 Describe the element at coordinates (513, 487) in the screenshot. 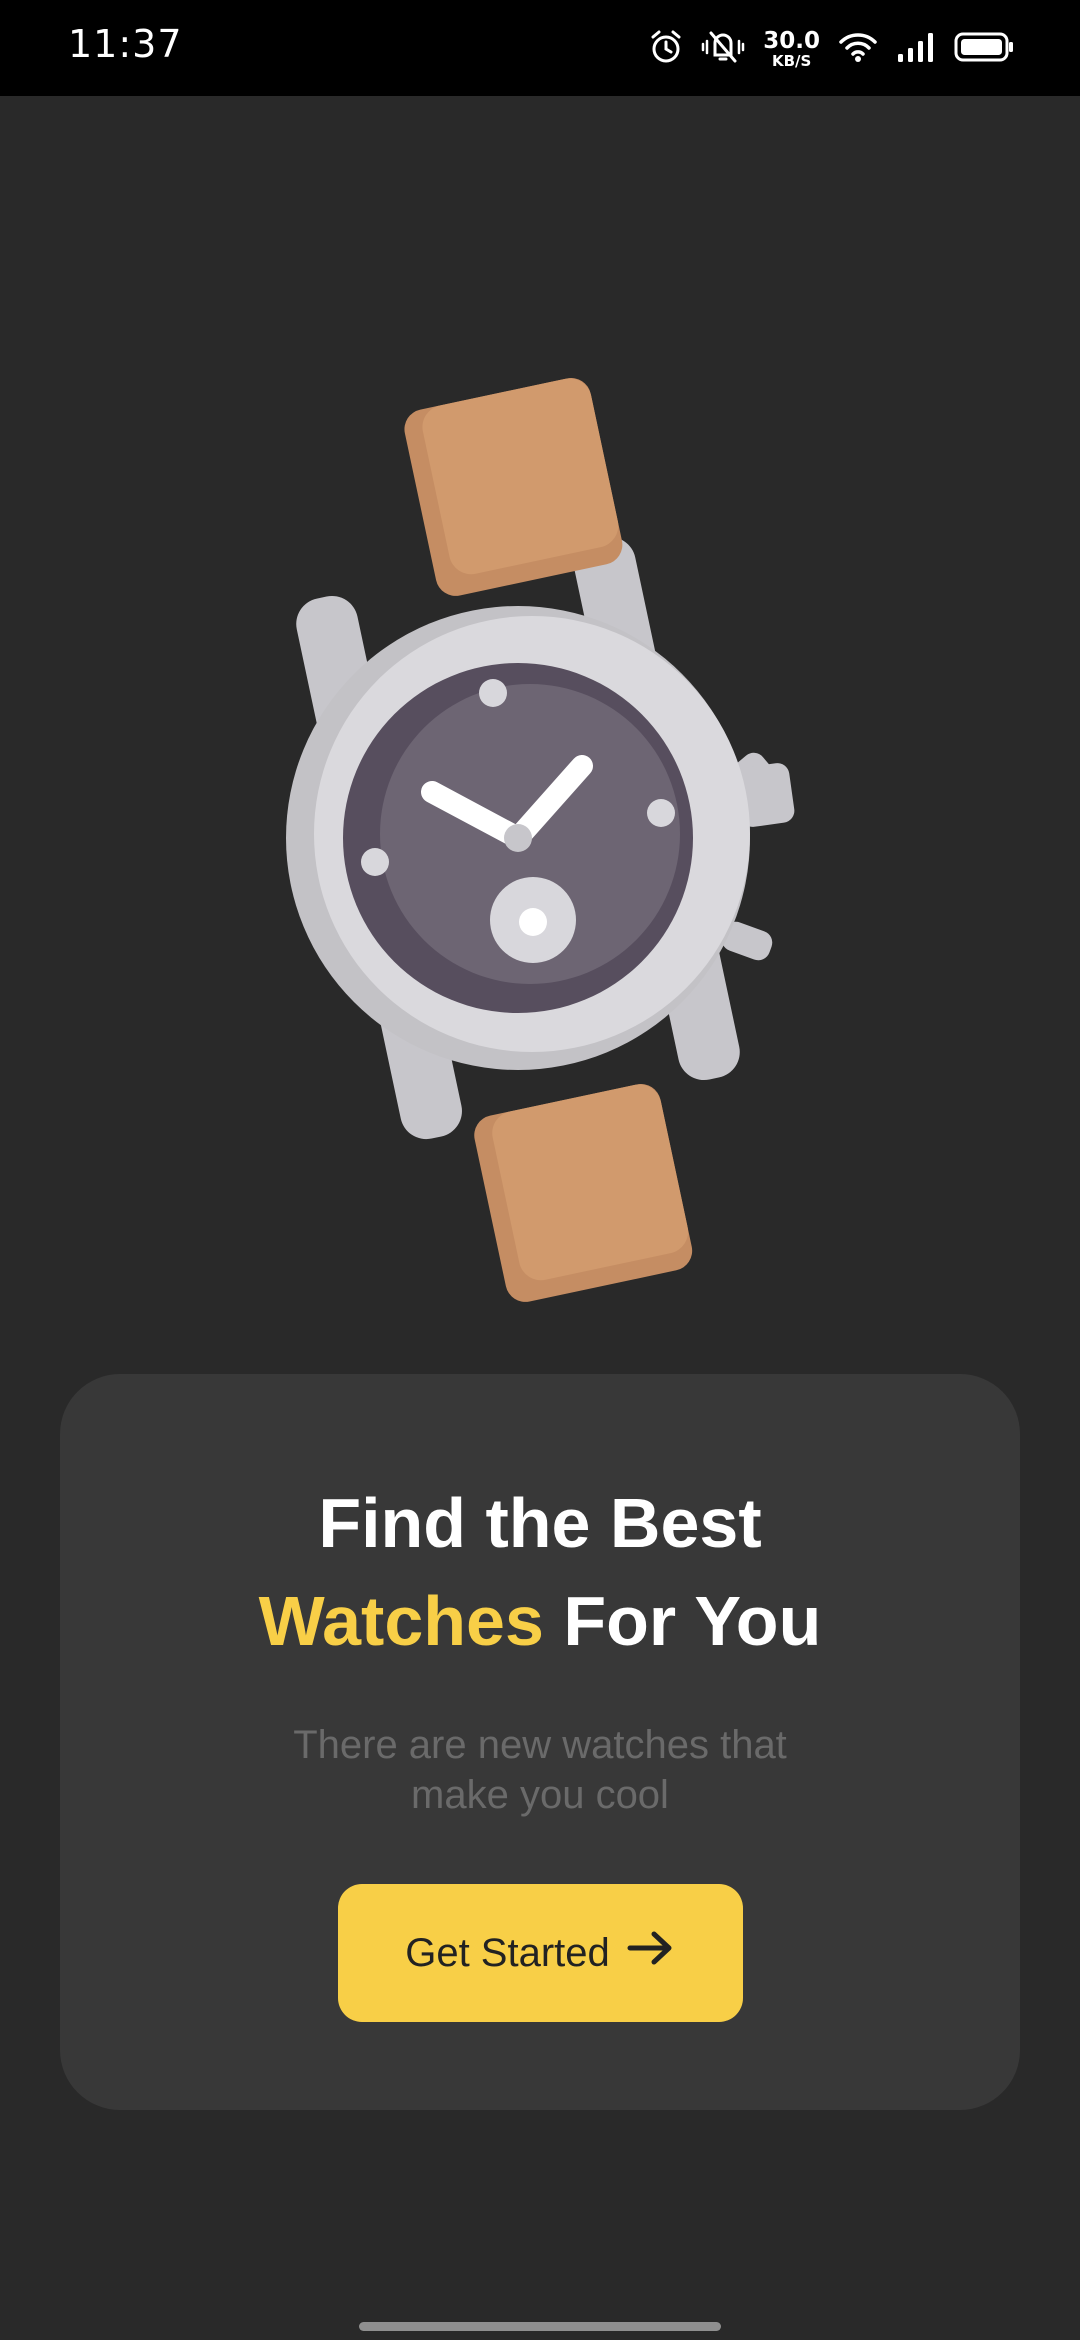

I see `upper-strap` at that location.